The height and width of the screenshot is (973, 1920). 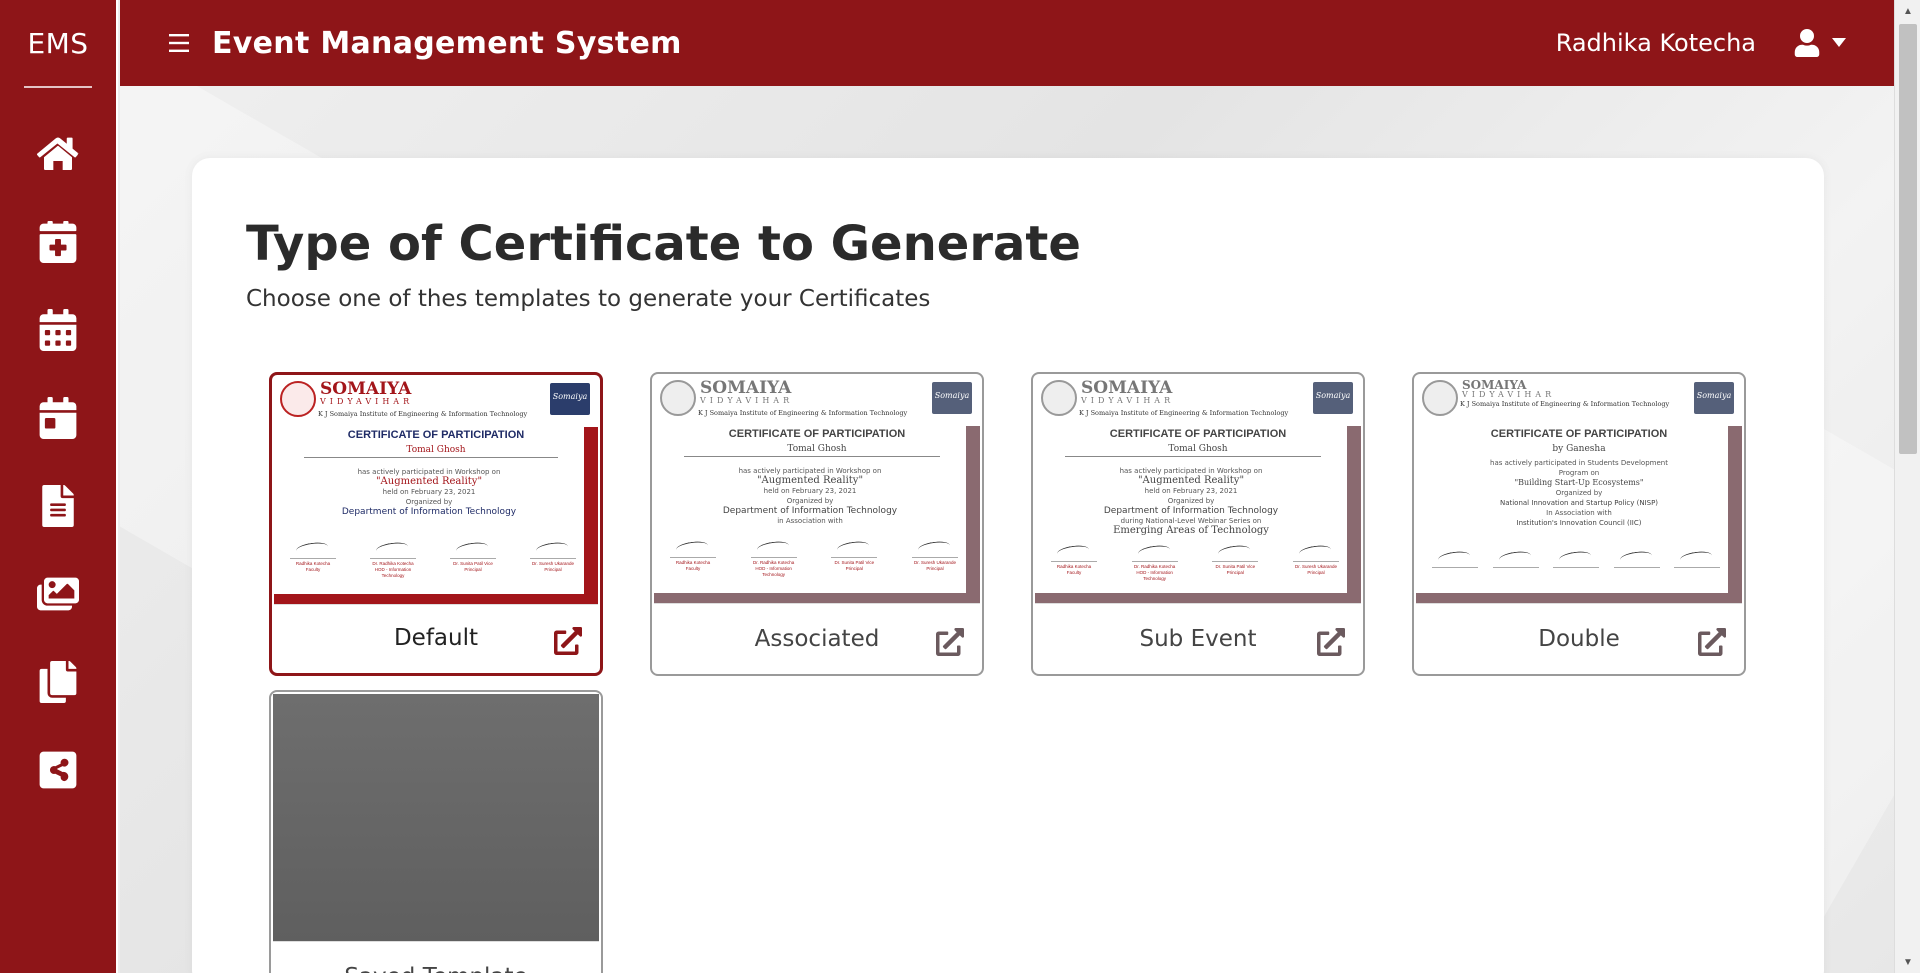 What do you see at coordinates (58, 154) in the screenshot?
I see `sidebar-item-home` at bounding box center [58, 154].